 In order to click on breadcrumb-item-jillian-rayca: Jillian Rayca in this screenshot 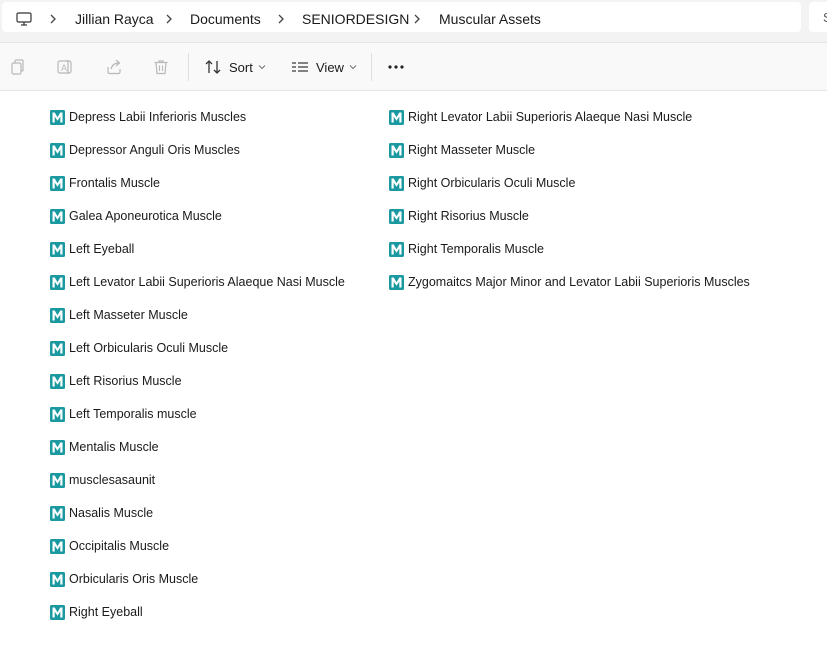, I will do `click(114, 19)`.